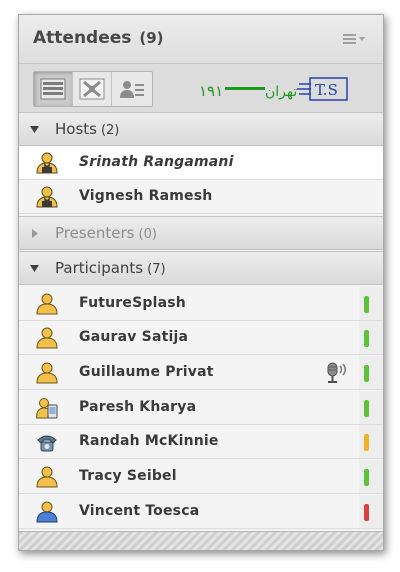 The image size is (400, 572). What do you see at coordinates (99, 268) in the screenshot?
I see `participants-label-text: Participants` at bounding box center [99, 268].